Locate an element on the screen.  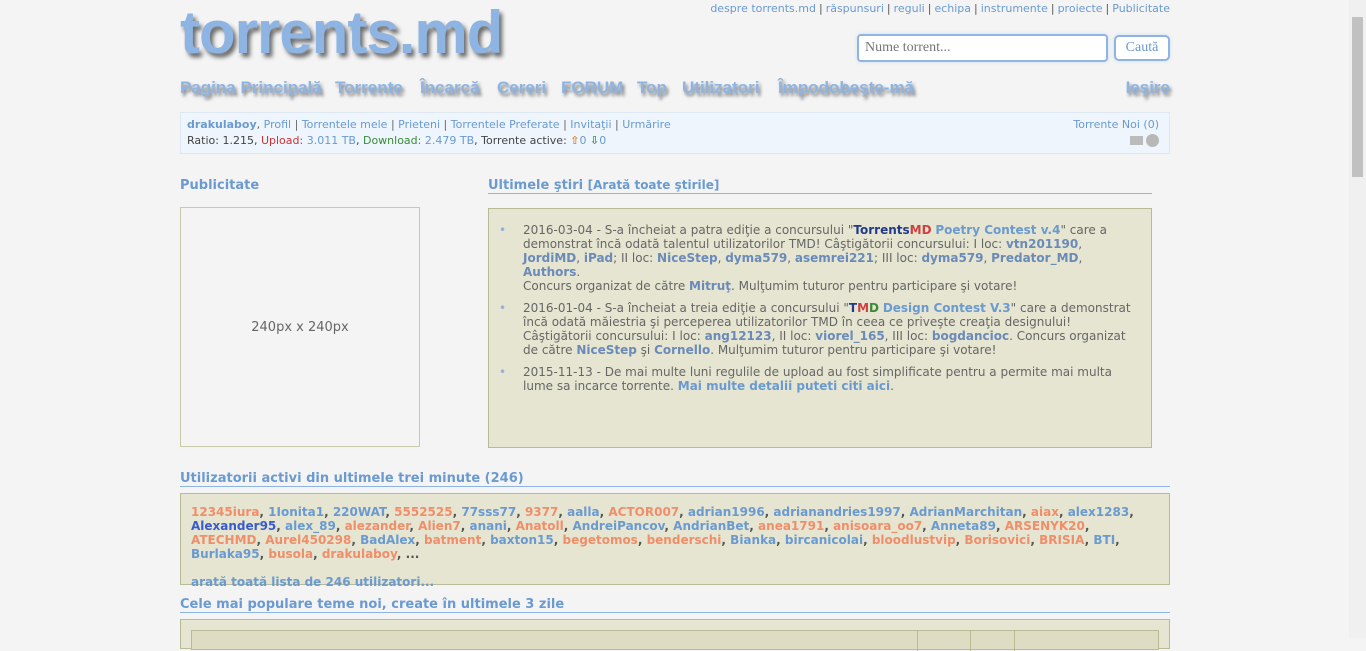
active-user-link: AndreiPancov is located at coordinates (619, 526).